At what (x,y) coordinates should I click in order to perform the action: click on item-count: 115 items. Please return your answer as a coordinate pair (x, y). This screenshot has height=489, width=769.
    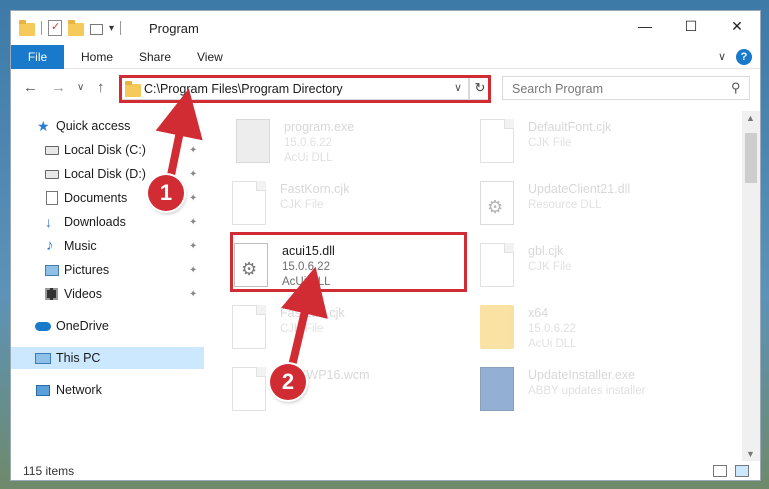
    Looking at the image, I should click on (49, 471).